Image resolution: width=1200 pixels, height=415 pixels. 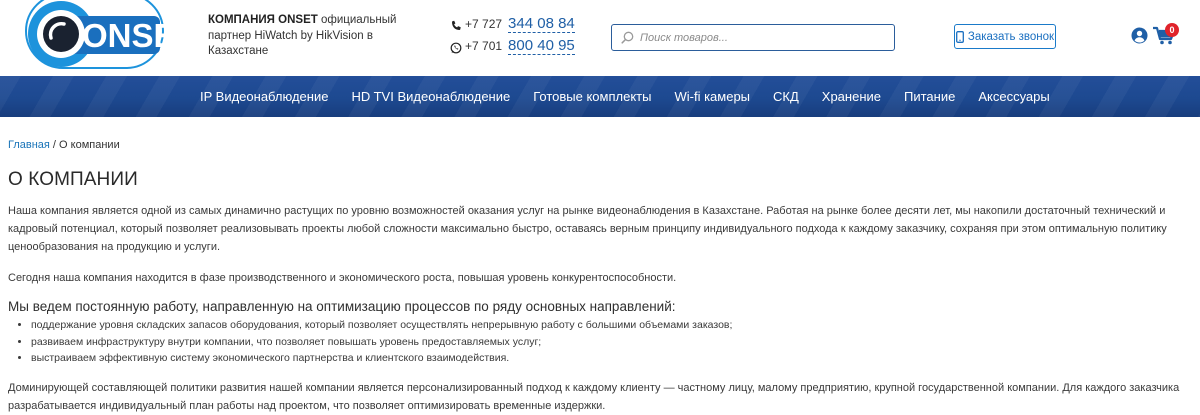 What do you see at coordinates (600, 145) in the screenshot?
I see `breadcrumb: Главная / О компании` at bounding box center [600, 145].